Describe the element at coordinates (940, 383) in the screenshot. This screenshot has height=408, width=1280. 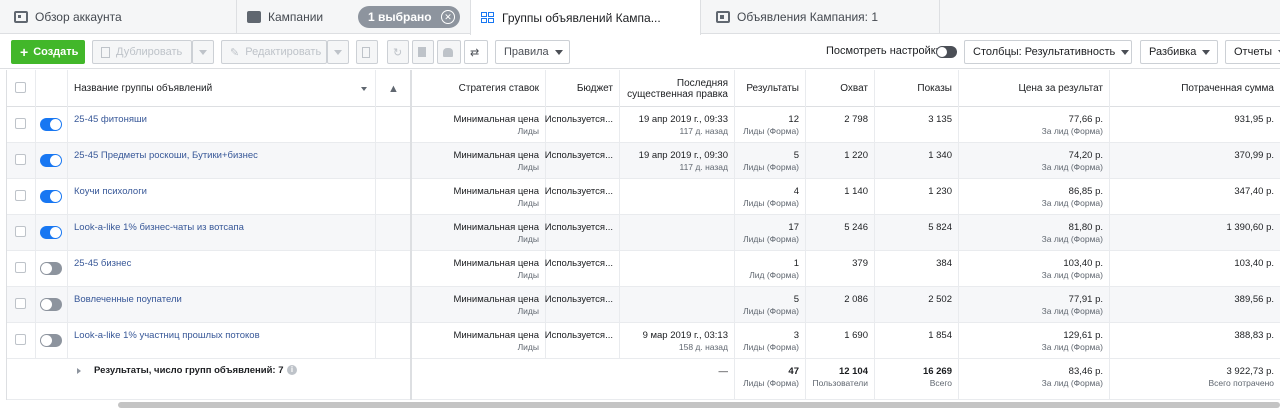
I see `totals-impressions-sub: Всего` at that location.